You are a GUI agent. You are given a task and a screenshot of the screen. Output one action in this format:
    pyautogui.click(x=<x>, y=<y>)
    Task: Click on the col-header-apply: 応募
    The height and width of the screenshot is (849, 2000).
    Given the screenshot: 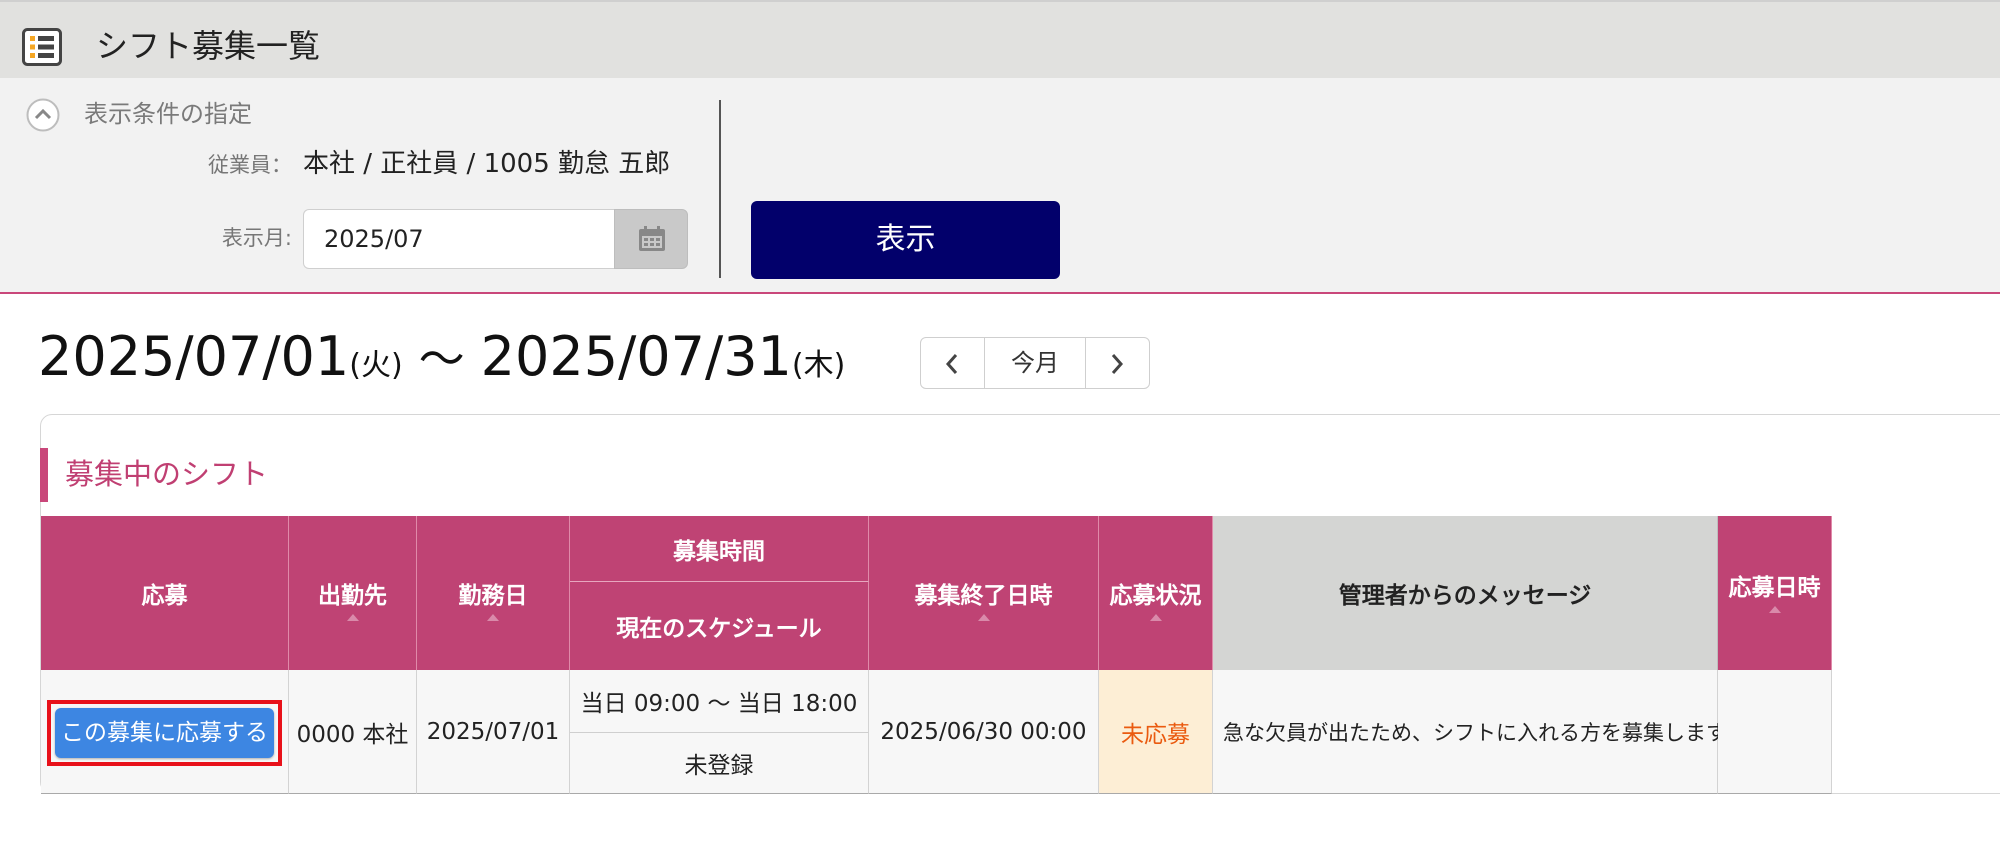 What is the action you would take?
    pyautogui.click(x=165, y=593)
    